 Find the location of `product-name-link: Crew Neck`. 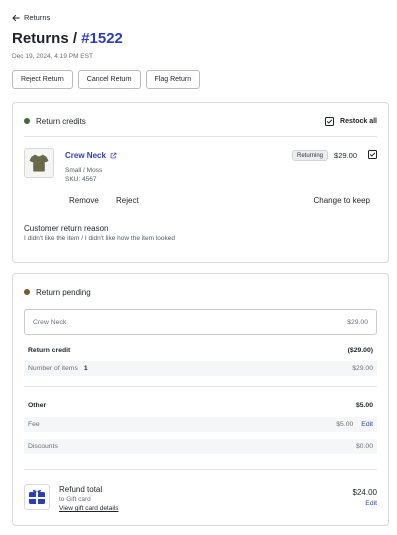

product-name-link: Crew Neck is located at coordinates (91, 155).